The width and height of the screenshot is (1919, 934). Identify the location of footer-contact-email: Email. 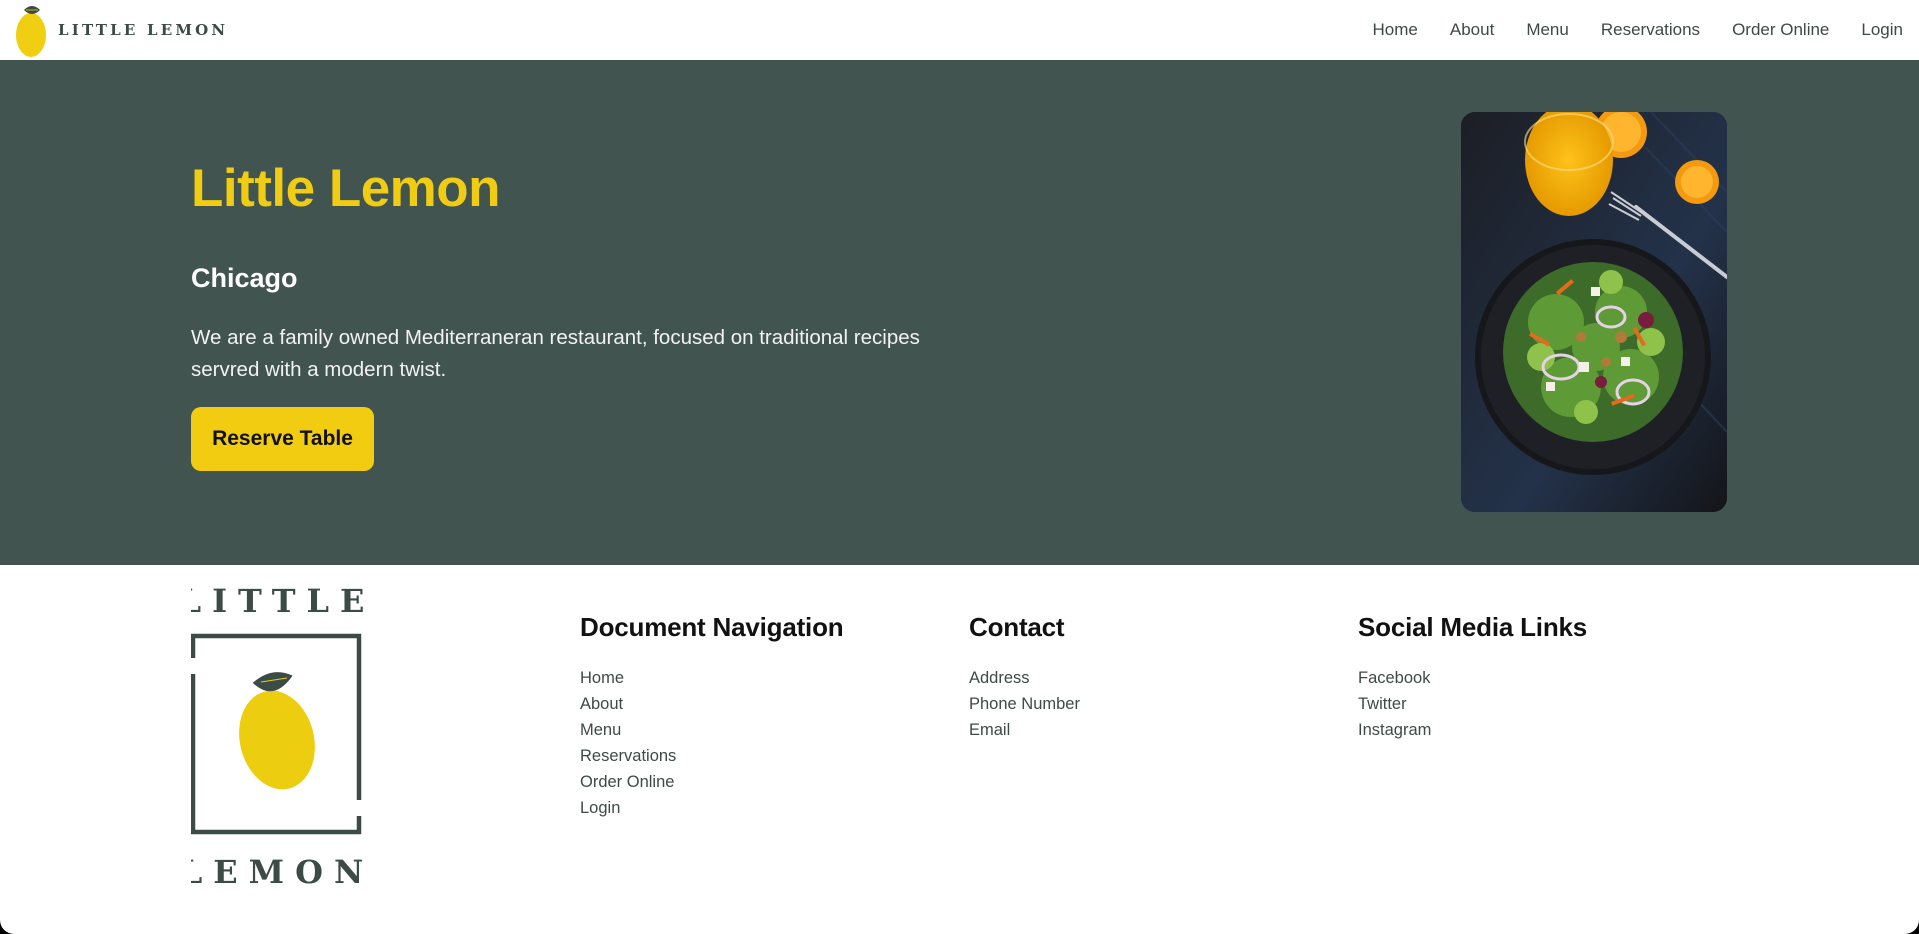
(1024, 730).